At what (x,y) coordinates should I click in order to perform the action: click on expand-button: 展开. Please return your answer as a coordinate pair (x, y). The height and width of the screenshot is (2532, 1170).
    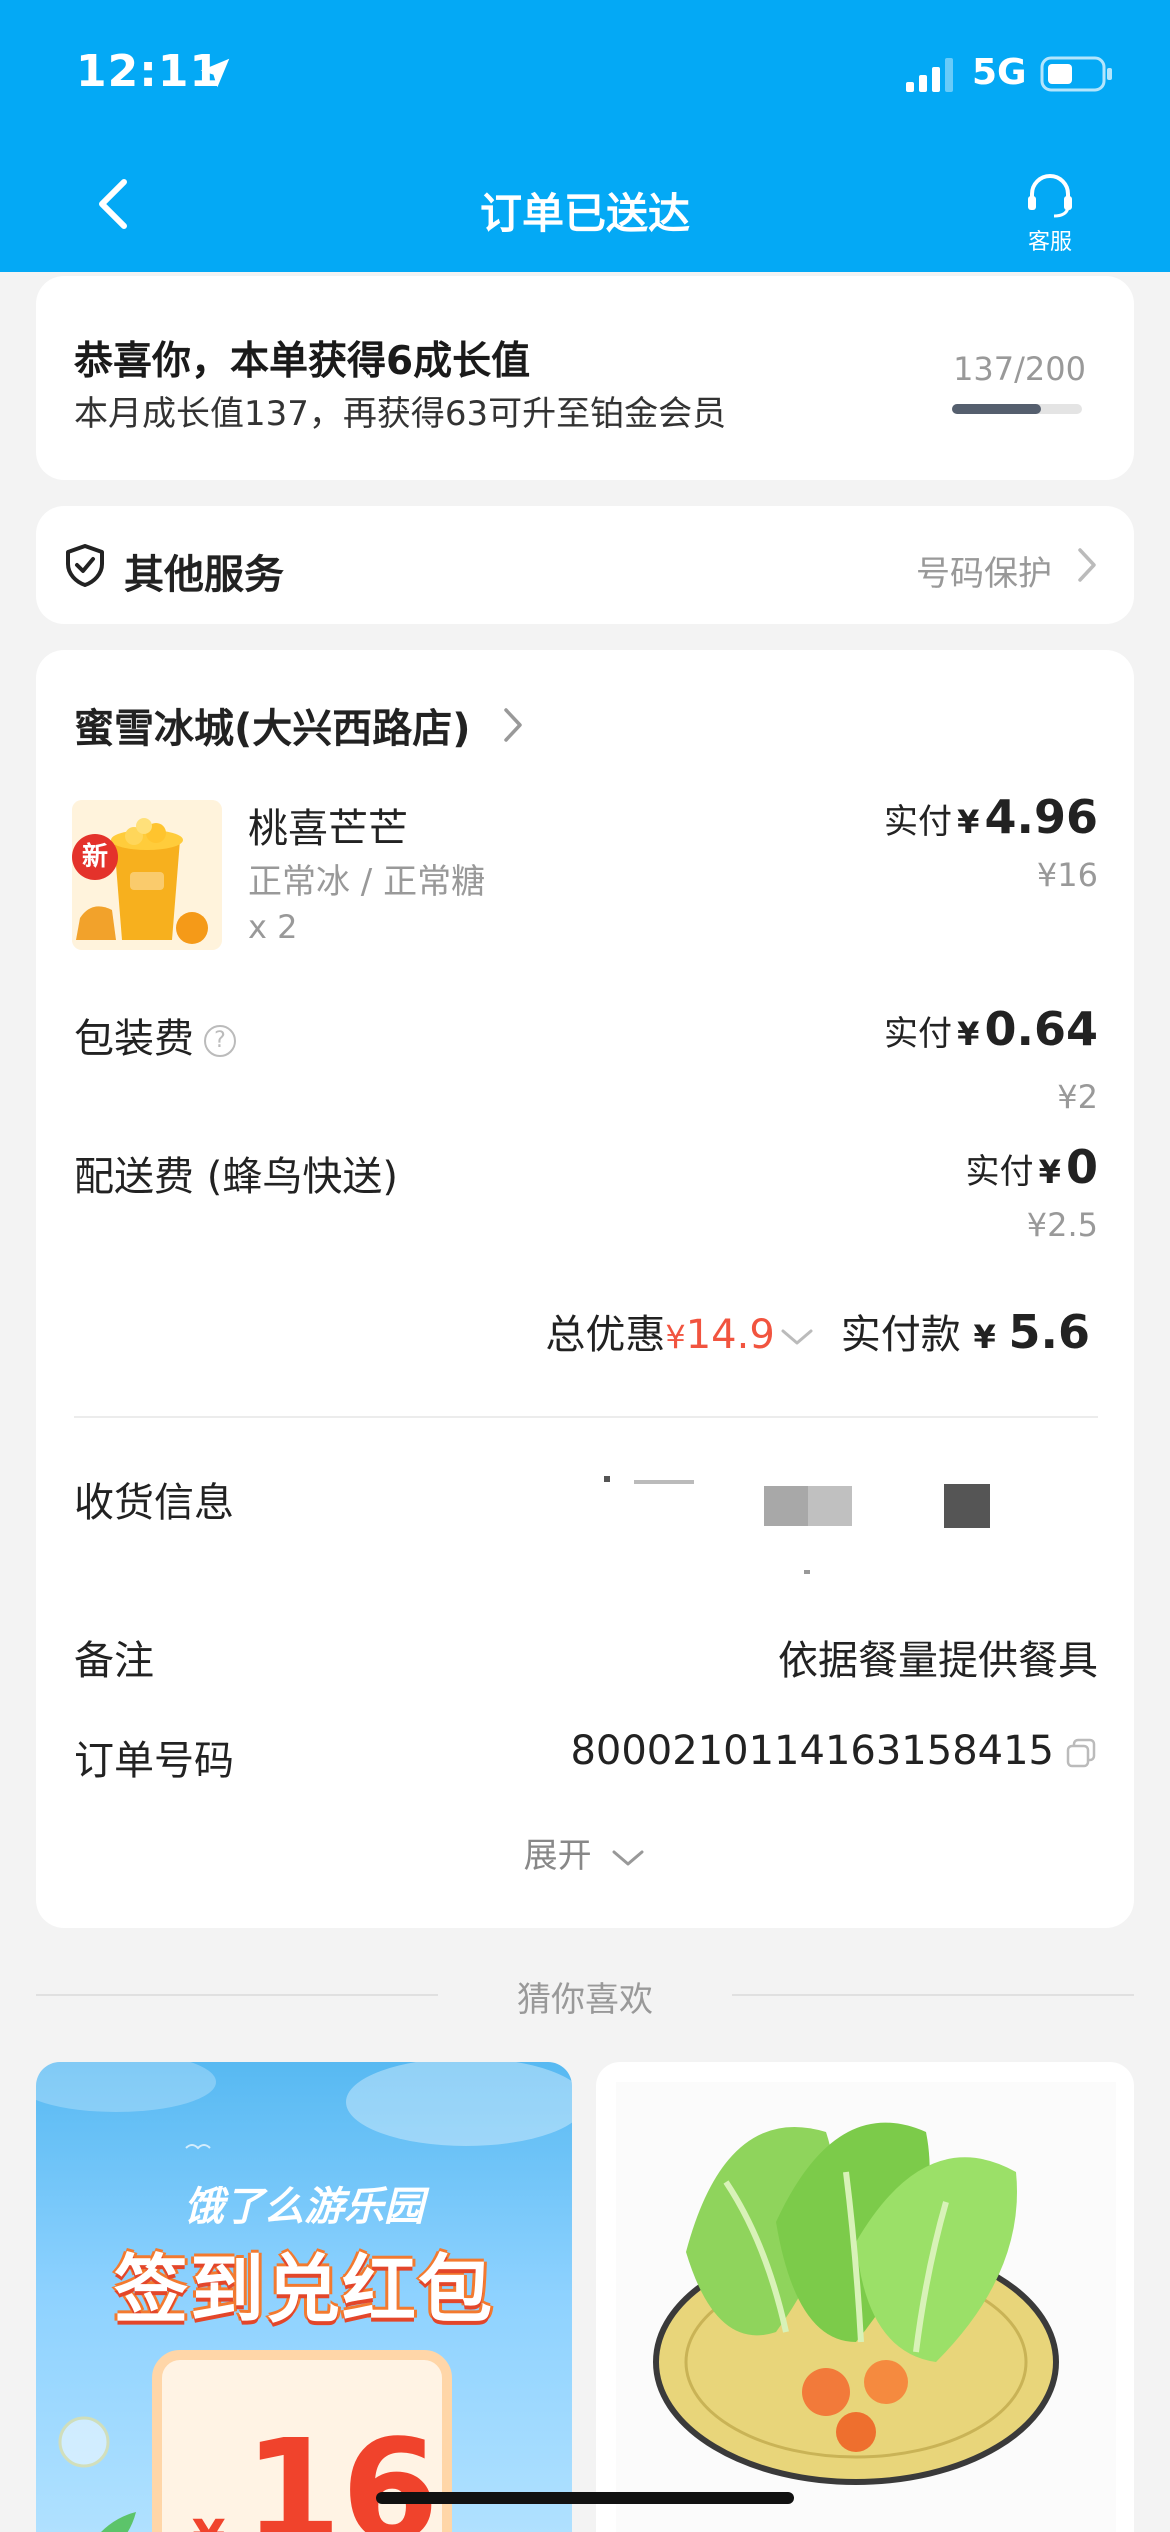
    Looking at the image, I should click on (585, 1852).